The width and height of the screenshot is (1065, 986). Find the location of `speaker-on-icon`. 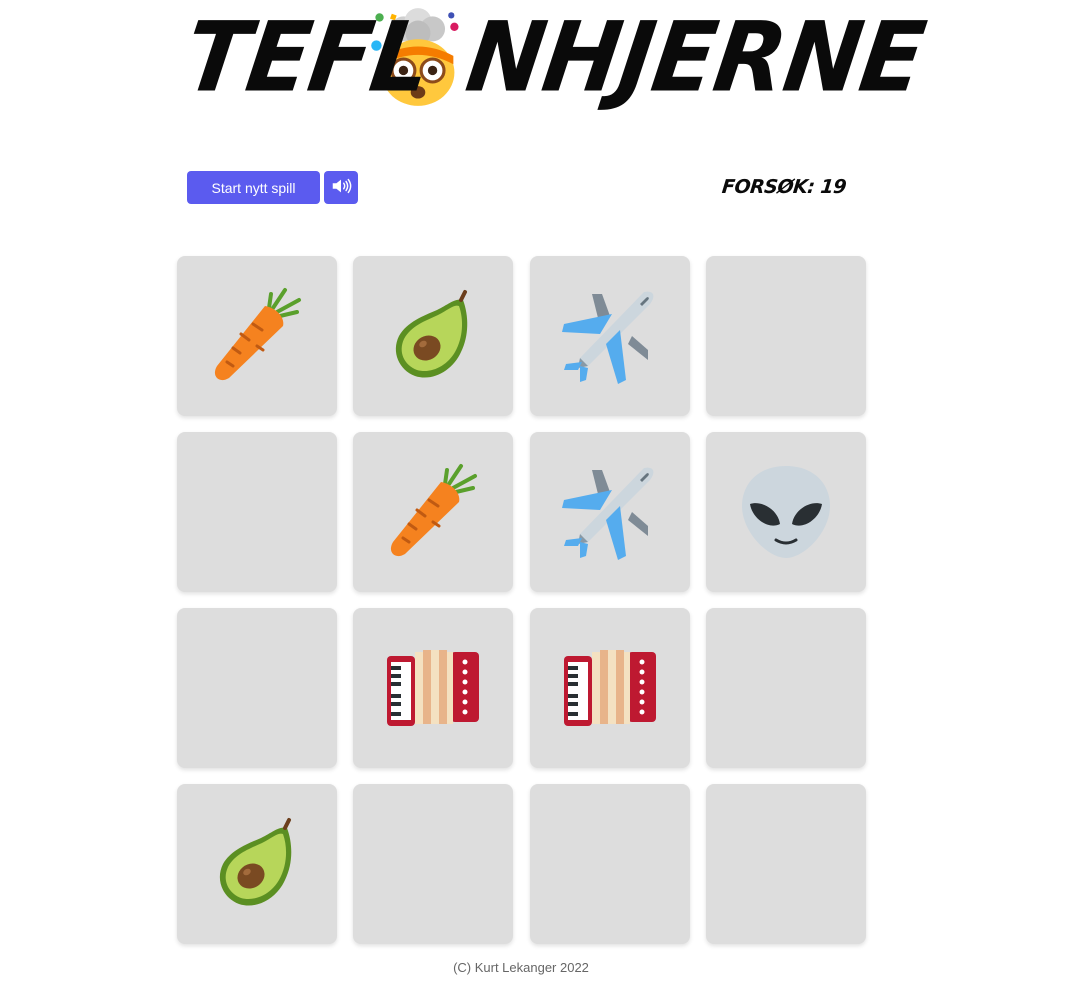

speaker-on-icon is located at coordinates (341, 187).